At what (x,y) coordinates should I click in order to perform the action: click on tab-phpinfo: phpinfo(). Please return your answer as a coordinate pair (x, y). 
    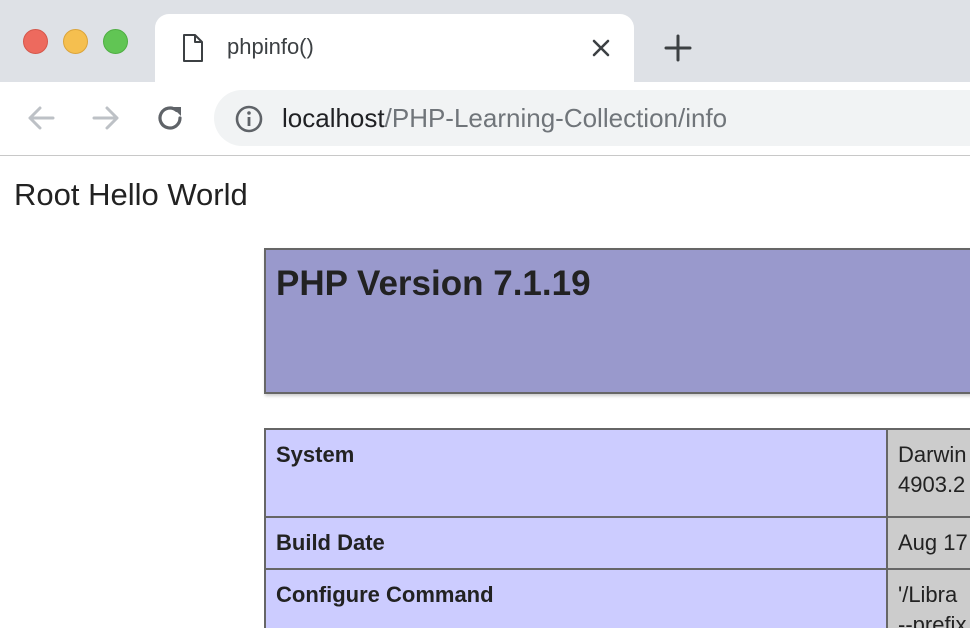
    Looking at the image, I should click on (394, 48).